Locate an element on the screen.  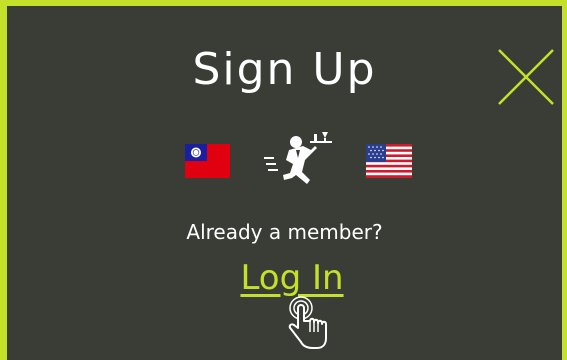
hand-pointer-icon is located at coordinates (307, 322).